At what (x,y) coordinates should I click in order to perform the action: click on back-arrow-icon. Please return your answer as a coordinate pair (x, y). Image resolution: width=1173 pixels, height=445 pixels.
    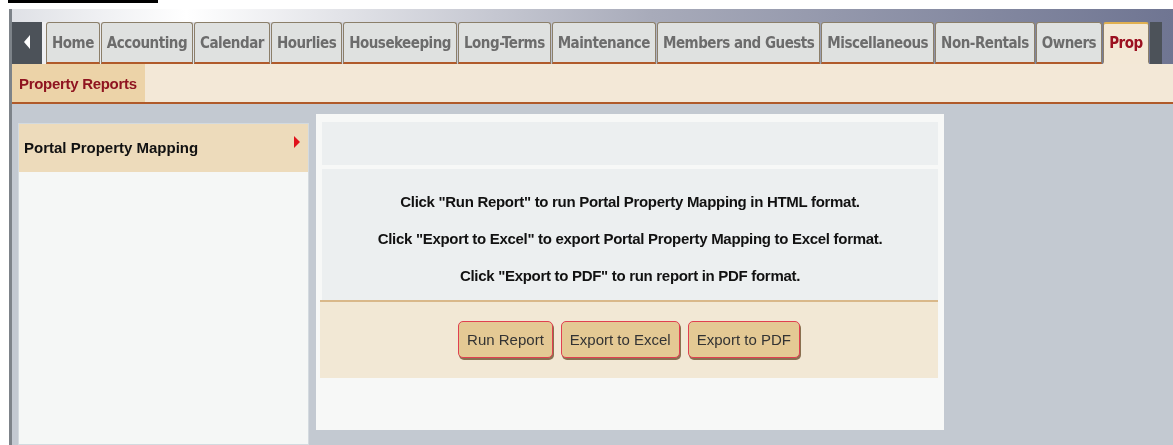
    Looking at the image, I should click on (27, 42).